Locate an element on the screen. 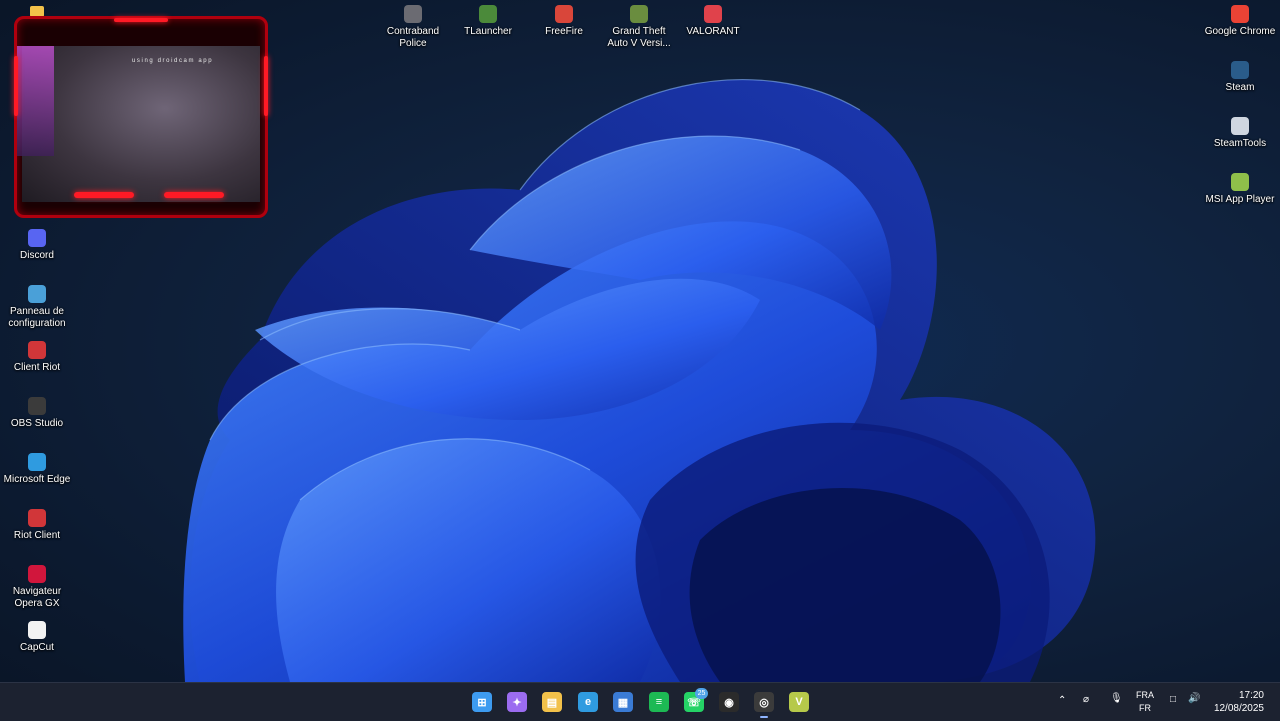 This screenshot has width=1280, height=721. desktop-shortcut-contraband: Contraband Police is located at coordinates (413, 27).